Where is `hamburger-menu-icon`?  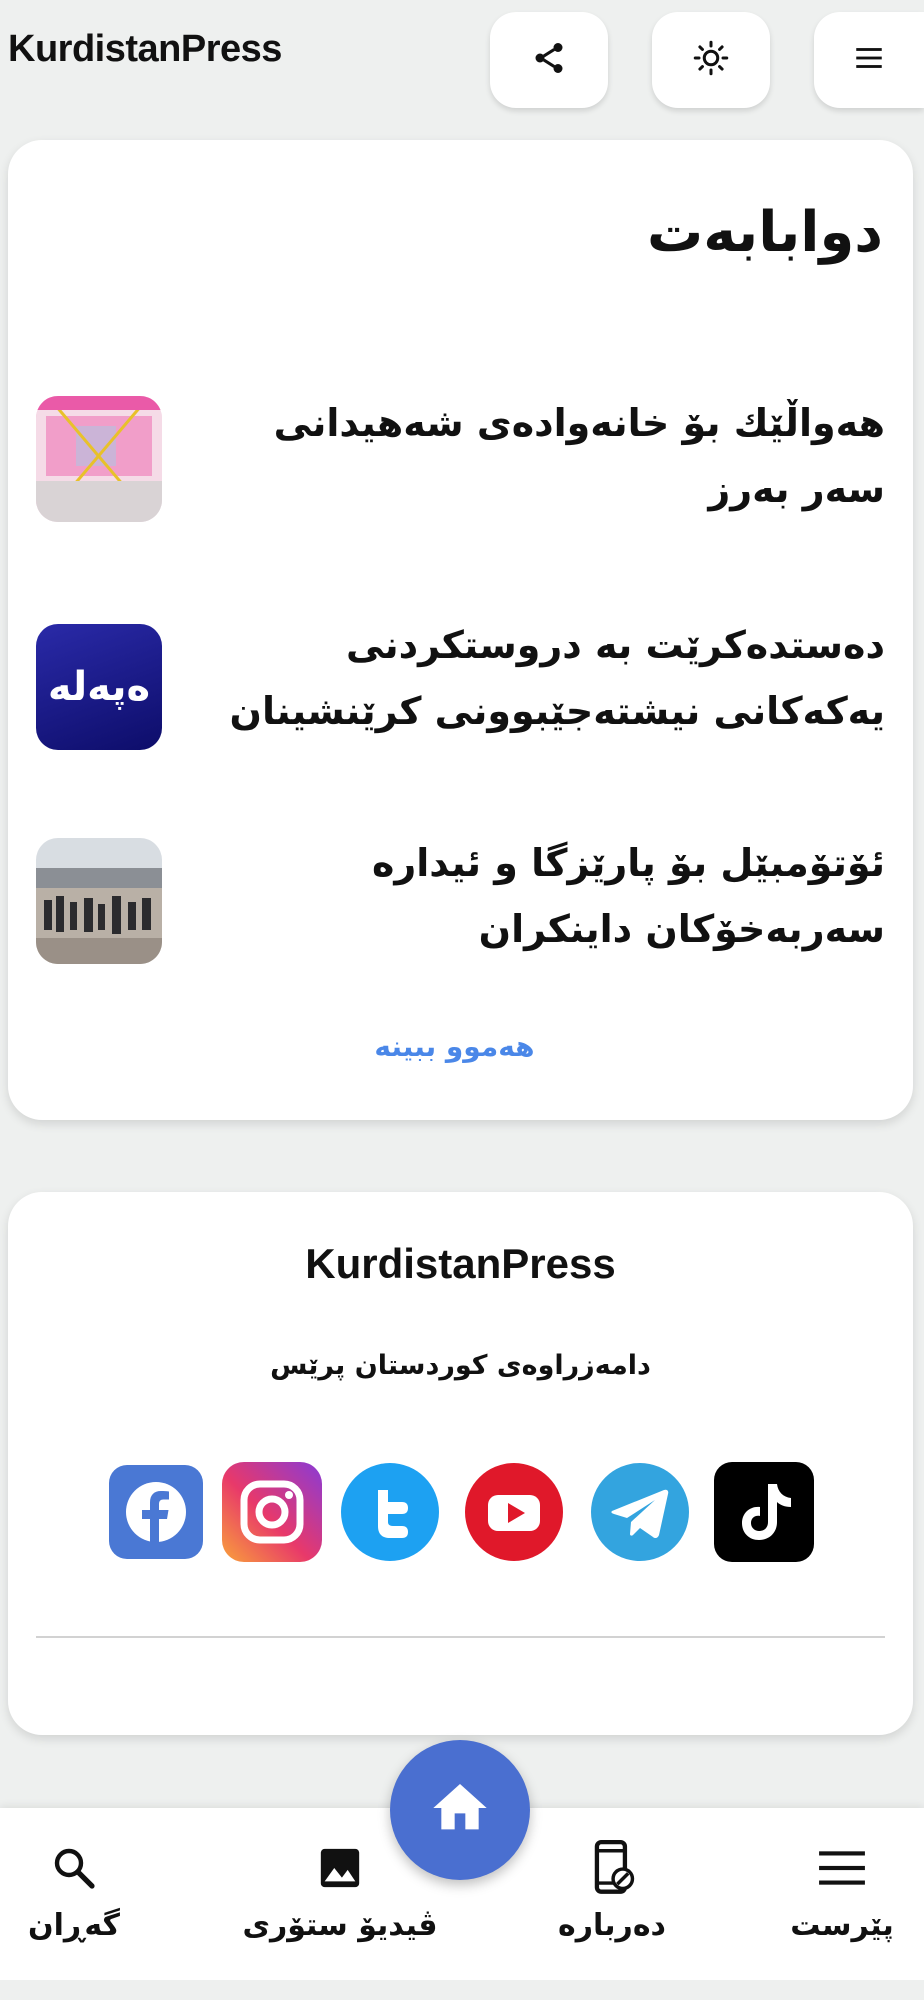
hamburger-menu-icon is located at coordinates (869, 60).